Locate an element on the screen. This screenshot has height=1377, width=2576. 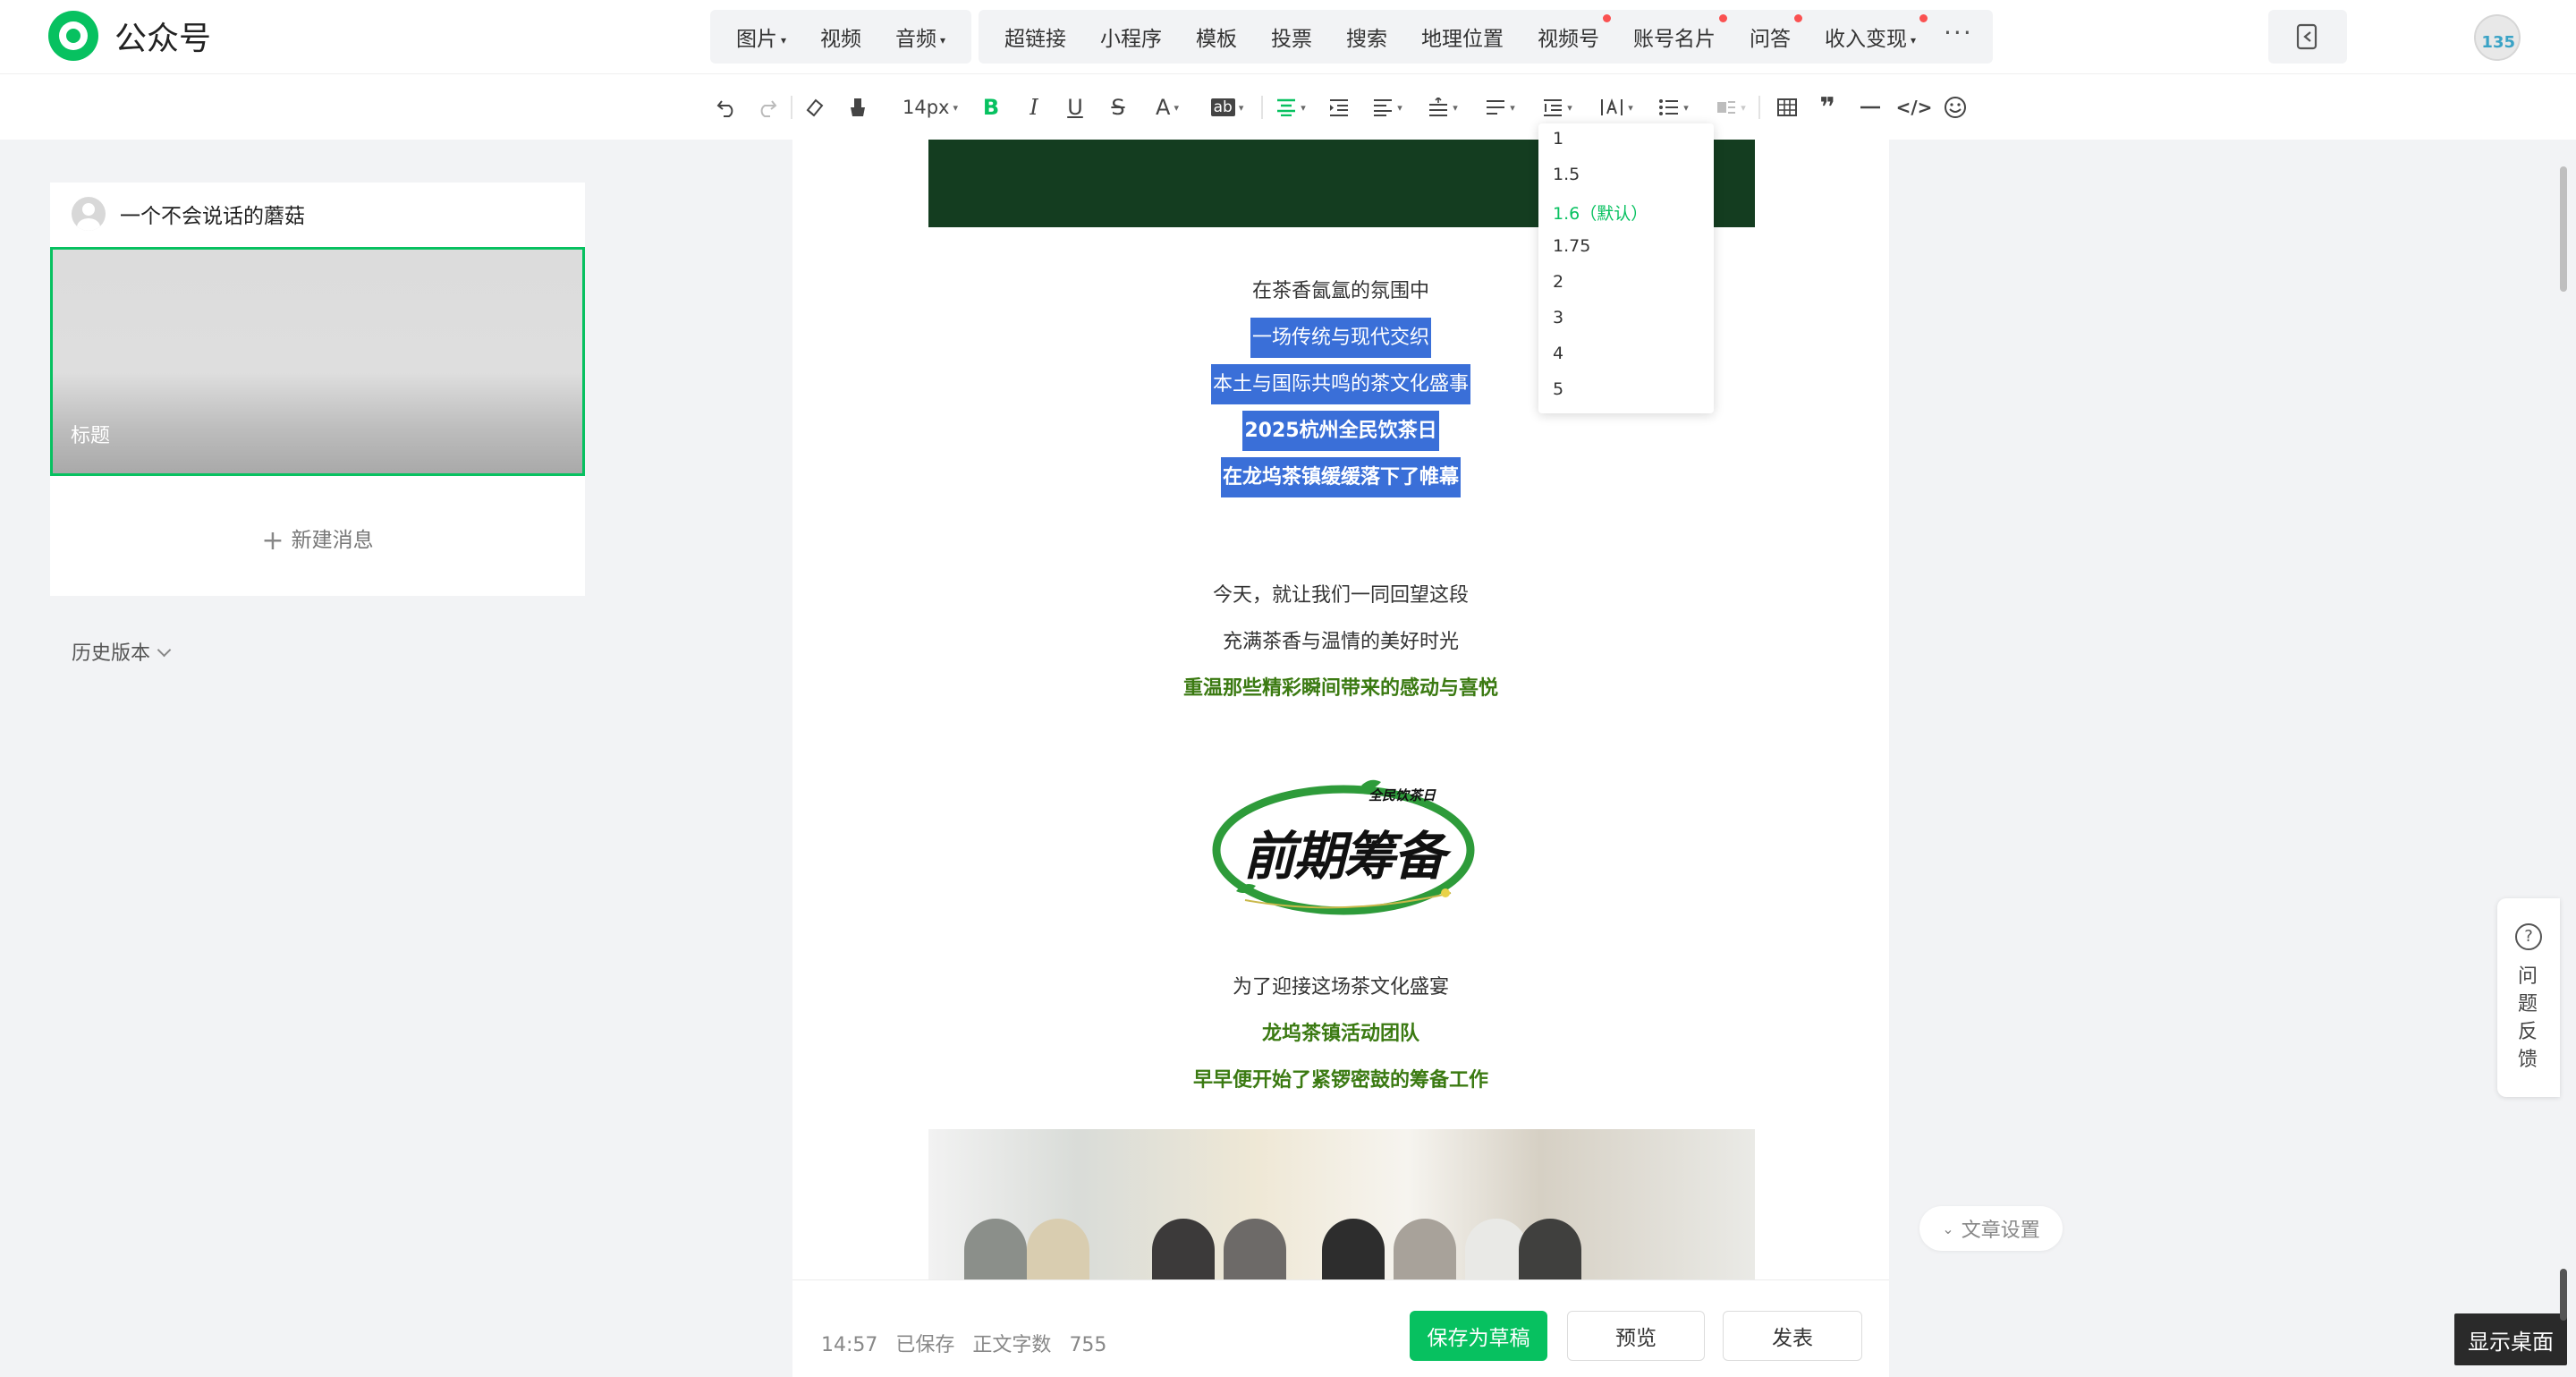
insert-video-button: 视频 is located at coordinates (840, 36).